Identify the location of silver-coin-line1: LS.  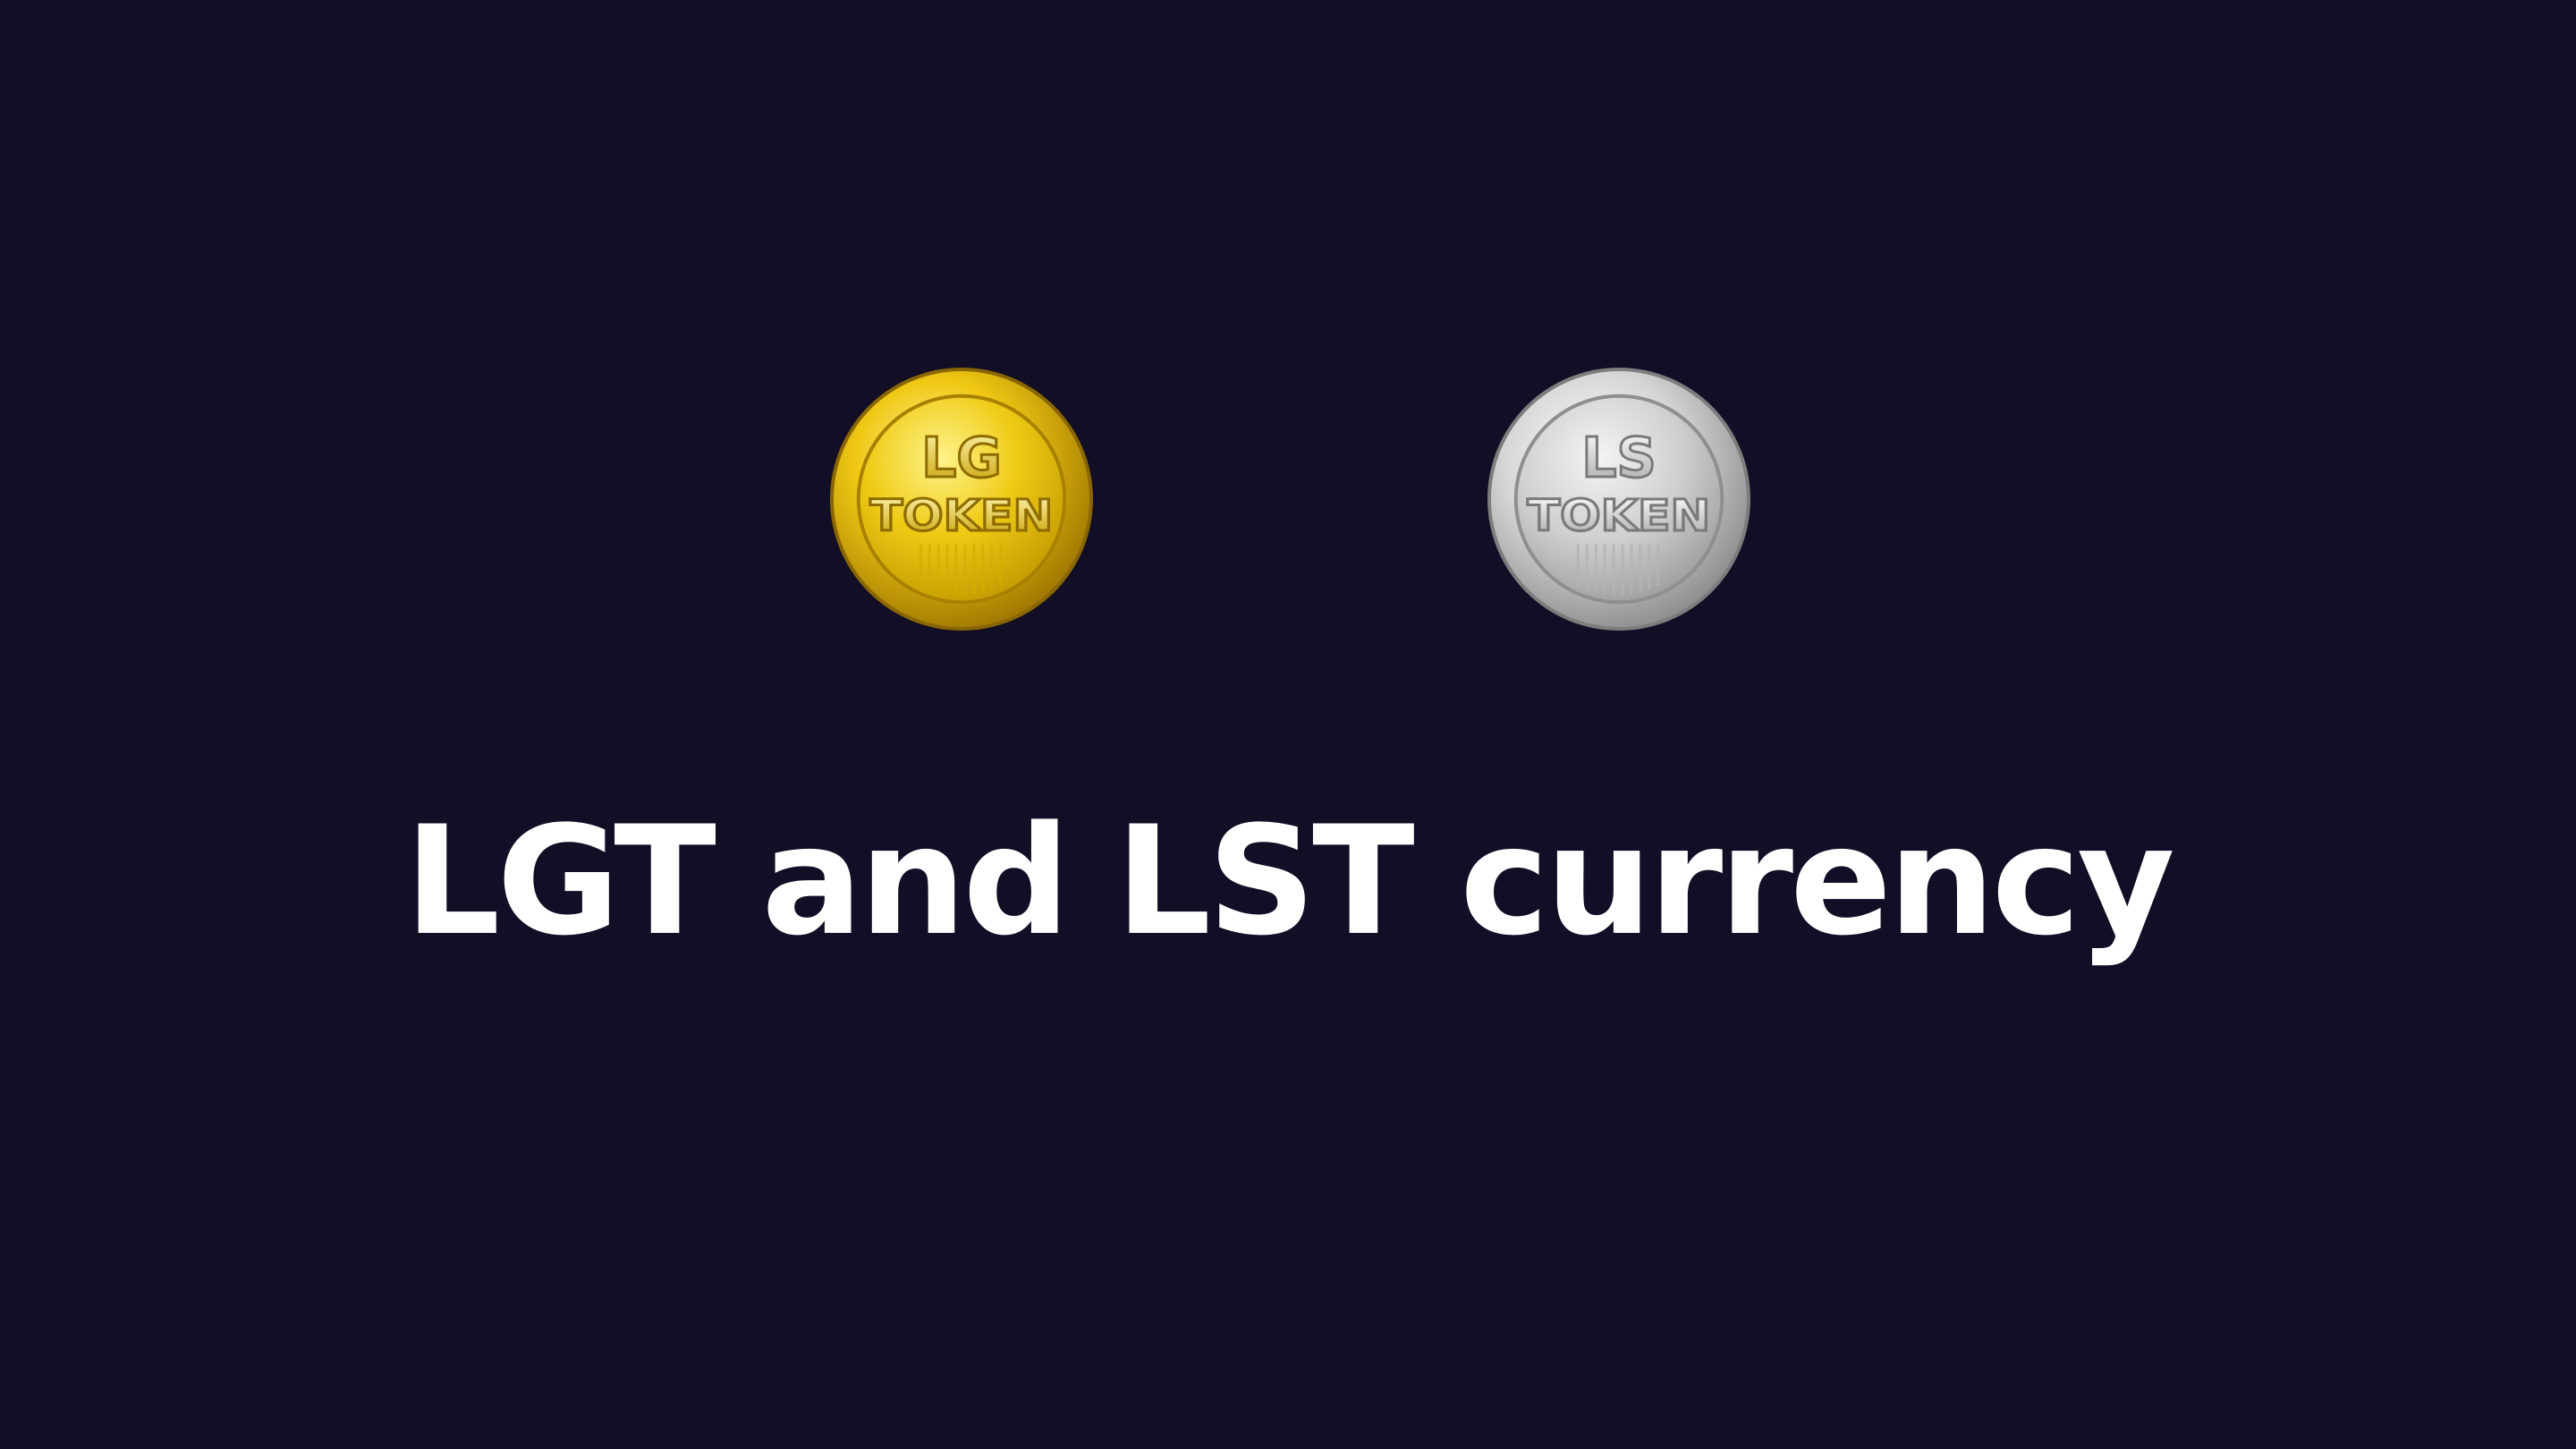
(1619, 458).